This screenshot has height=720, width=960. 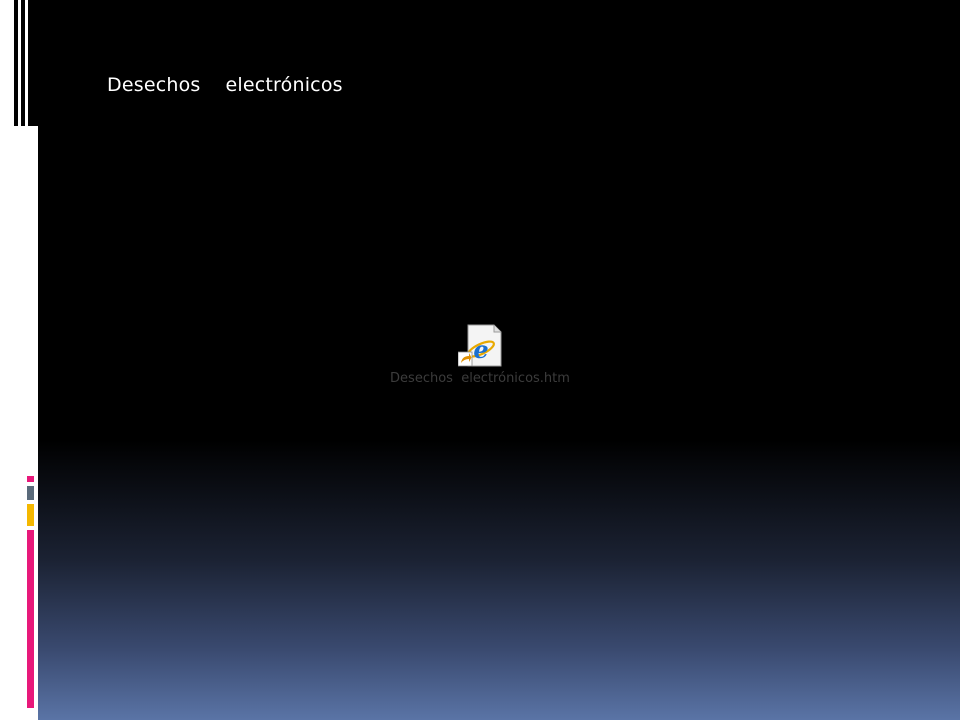 What do you see at coordinates (30, 493) in the screenshot?
I see `decor-bar-gray` at bounding box center [30, 493].